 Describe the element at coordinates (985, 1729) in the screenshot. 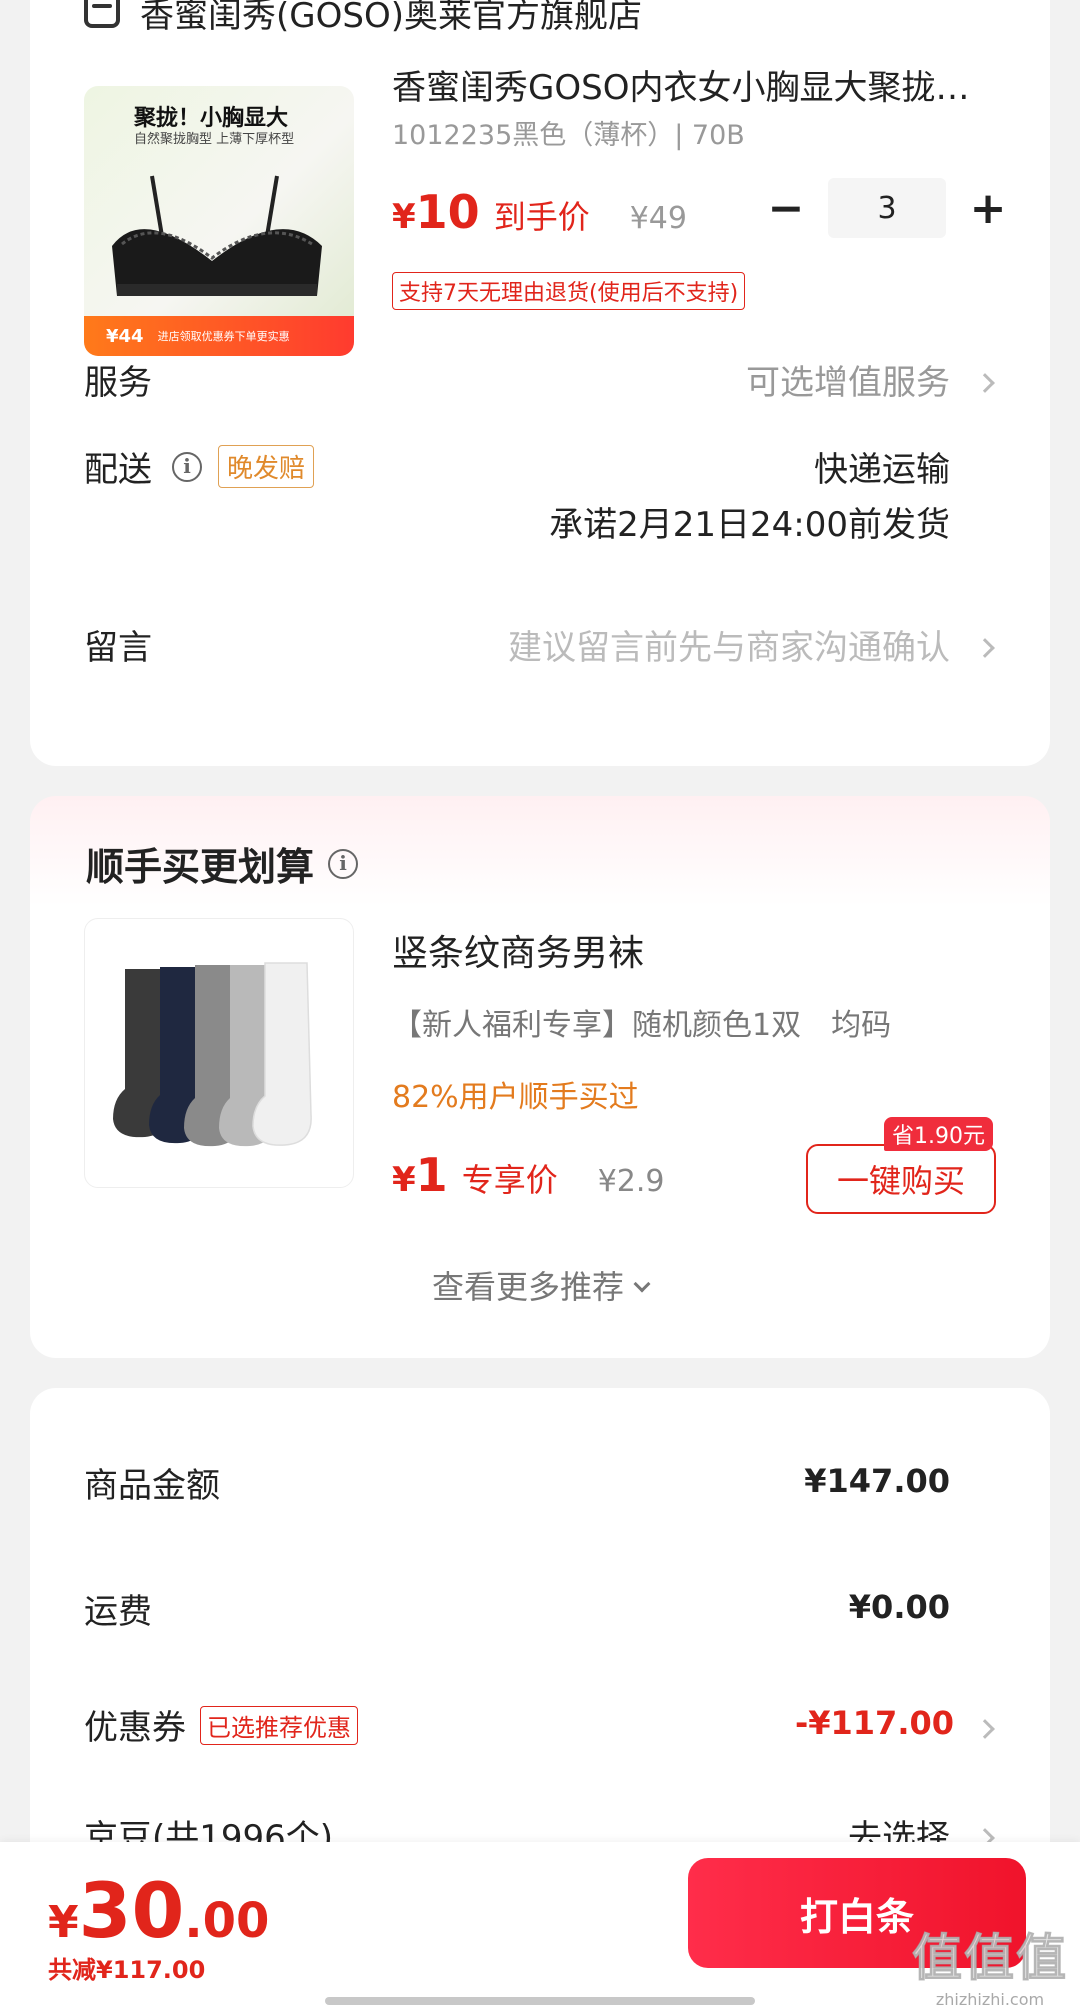

I see `coupon-chevron-icon` at that location.